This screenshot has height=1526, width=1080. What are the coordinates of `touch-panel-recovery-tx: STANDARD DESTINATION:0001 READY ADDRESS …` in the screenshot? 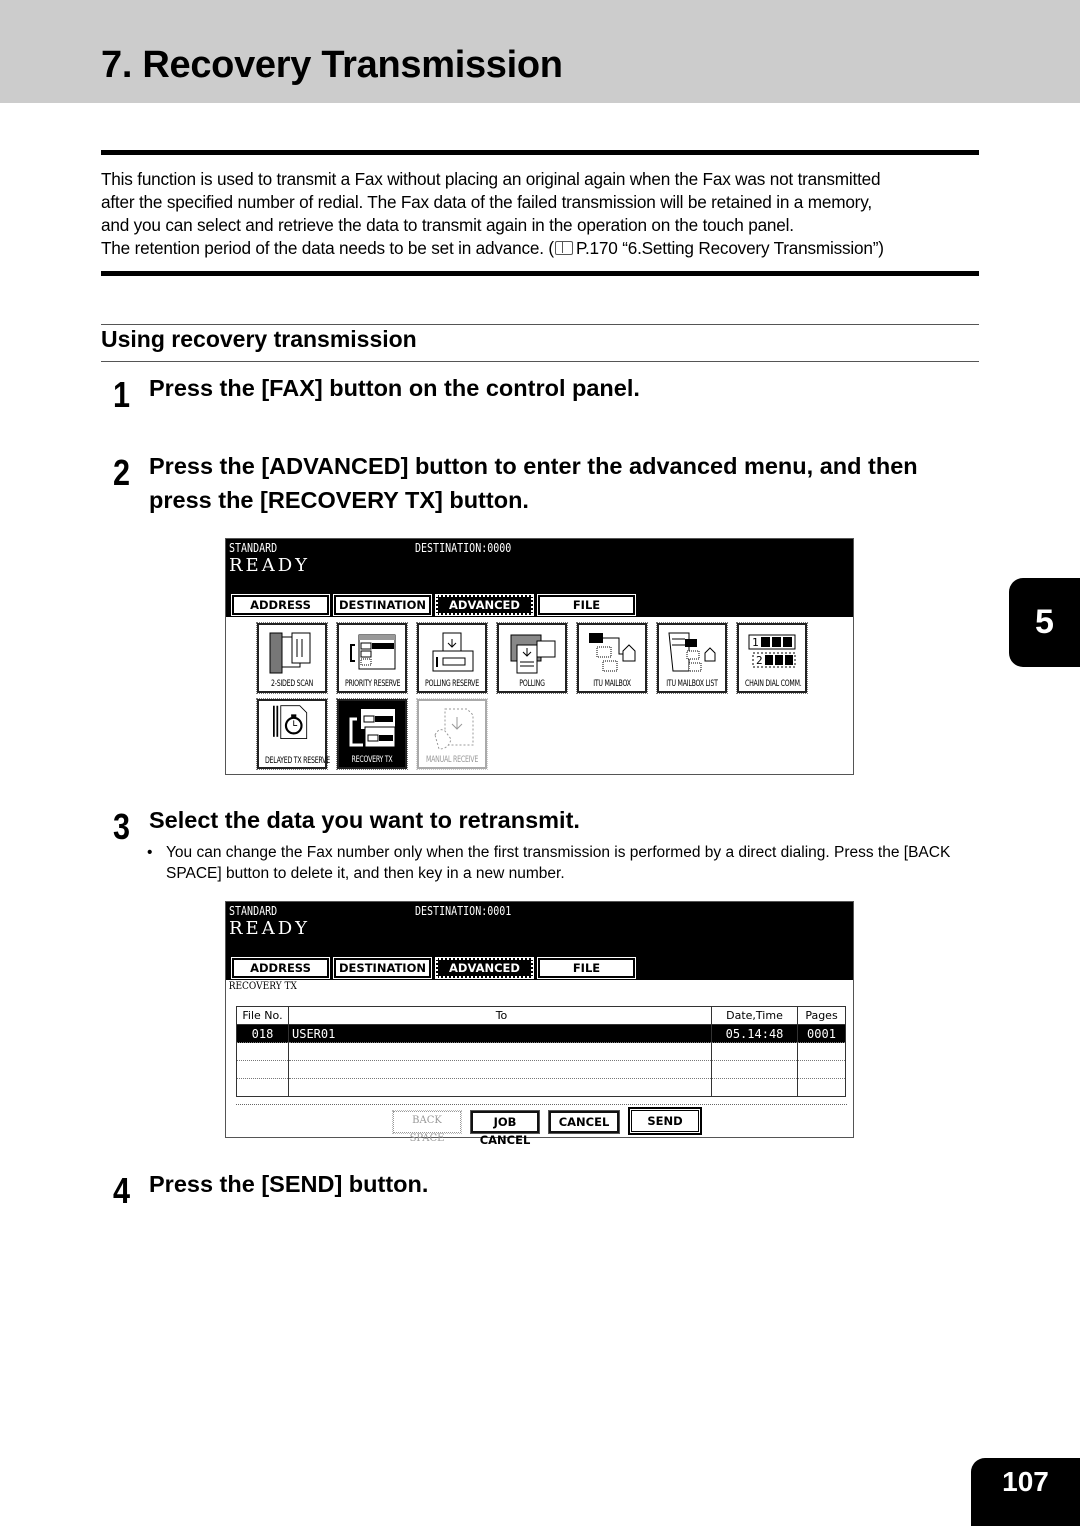 It's located at (539, 1024).